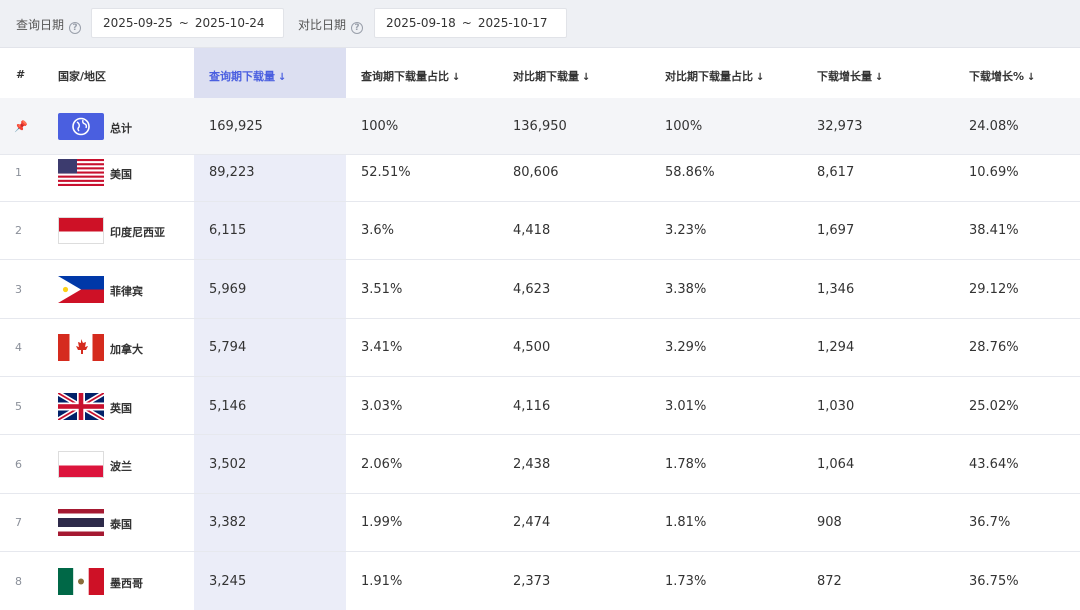 The image size is (1080, 610). I want to click on header-query-share: 查询期下载量占比 ↓, so click(410, 76).